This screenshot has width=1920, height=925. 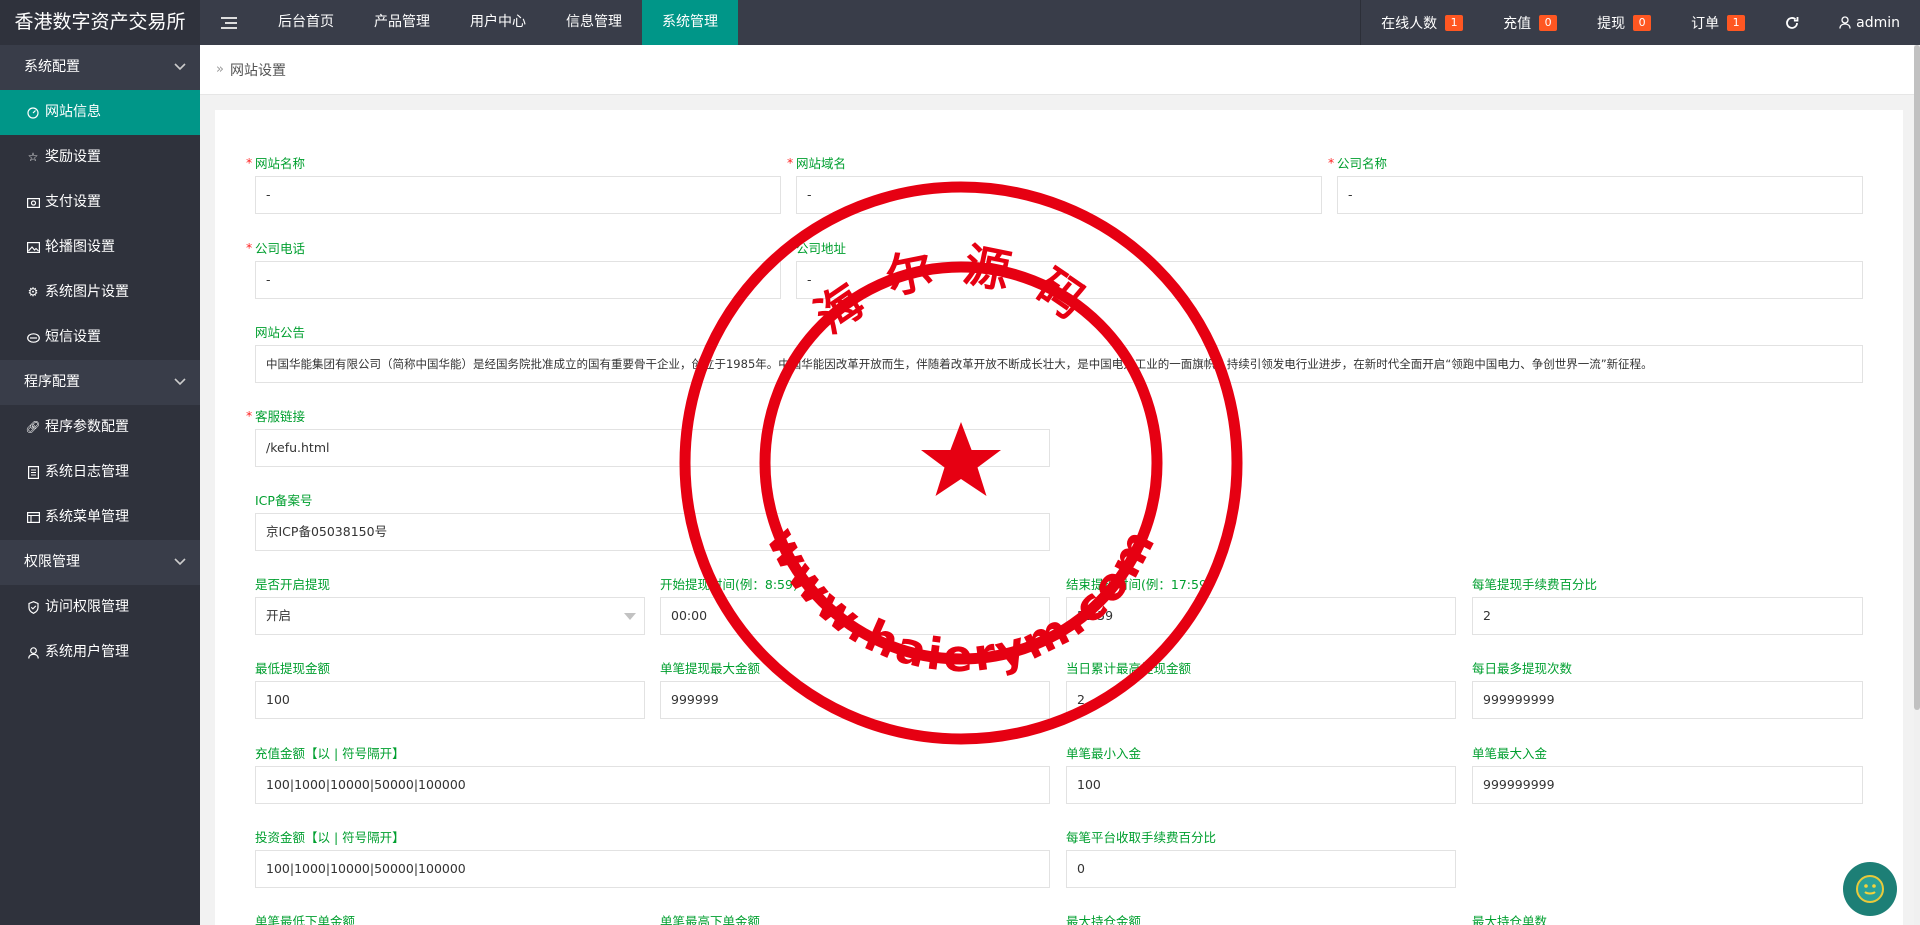 What do you see at coordinates (33, 607) in the screenshot?
I see `shield-icon` at bounding box center [33, 607].